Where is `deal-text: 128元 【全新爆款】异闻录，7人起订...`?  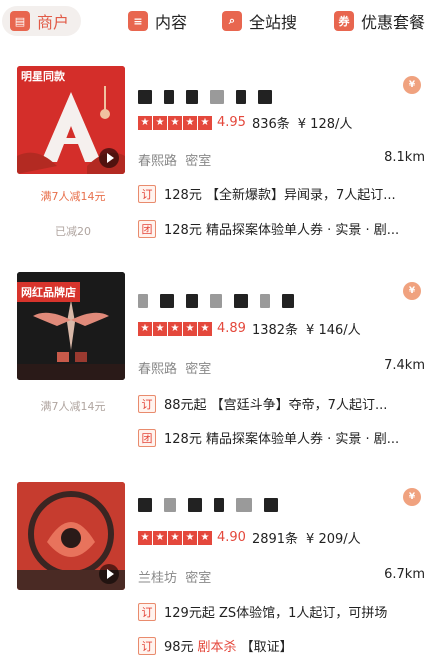
deal-text: 128元 【全新爆款】异闻录，7人起订... is located at coordinates (280, 195).